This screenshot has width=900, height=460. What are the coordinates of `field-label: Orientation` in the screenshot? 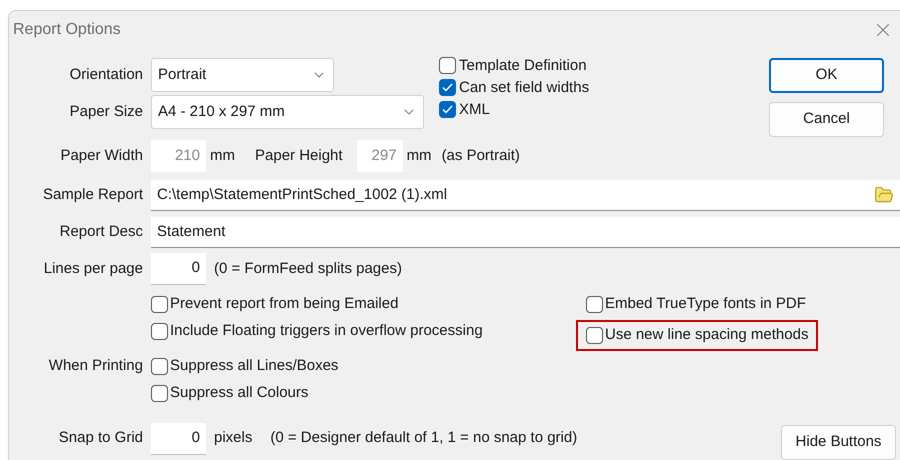 It's located at (106, 74).